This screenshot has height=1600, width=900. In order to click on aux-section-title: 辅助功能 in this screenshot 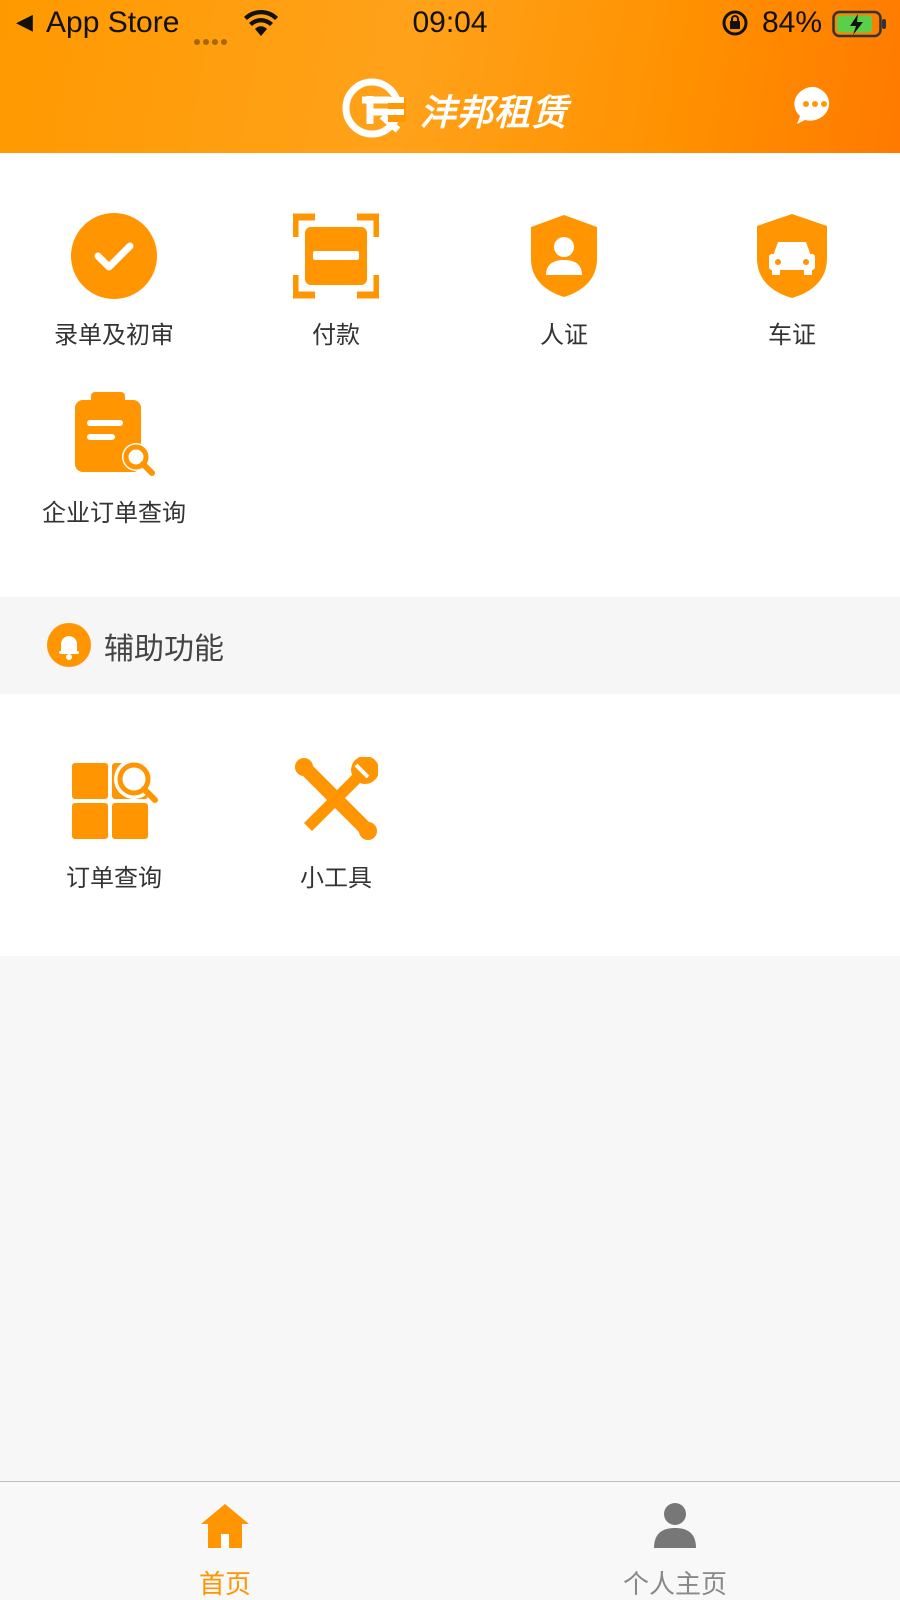, I will do `click(164, 649)`.